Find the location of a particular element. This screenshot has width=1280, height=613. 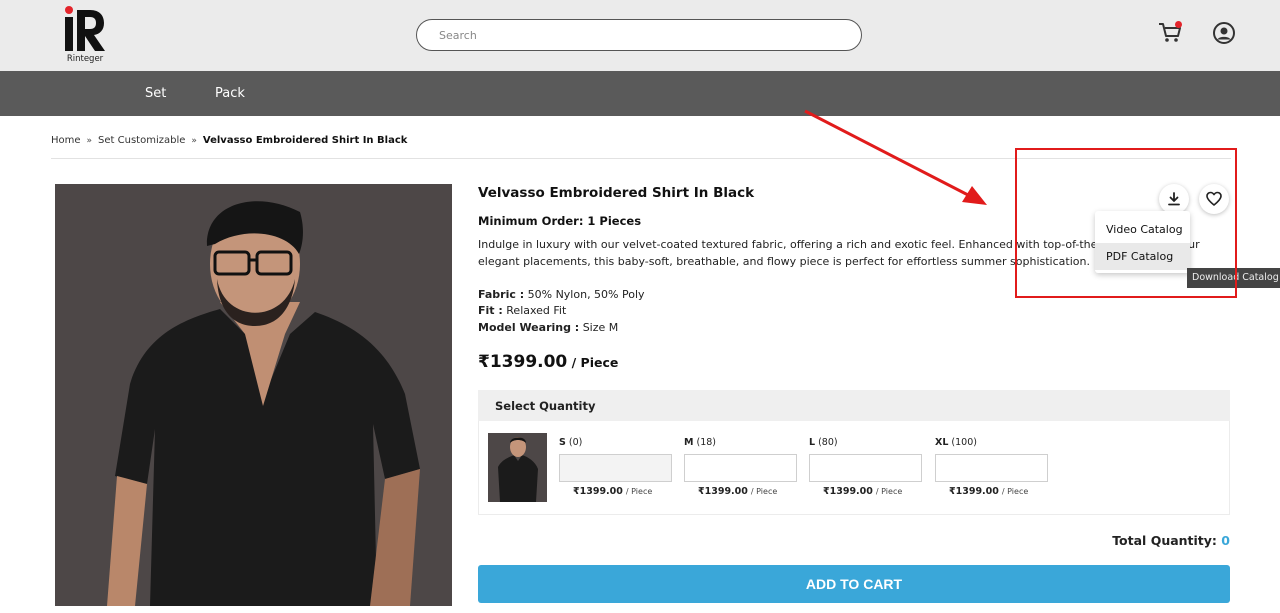

total-quantity-label: Total Quantity: is located at coordinates (1167, 540).